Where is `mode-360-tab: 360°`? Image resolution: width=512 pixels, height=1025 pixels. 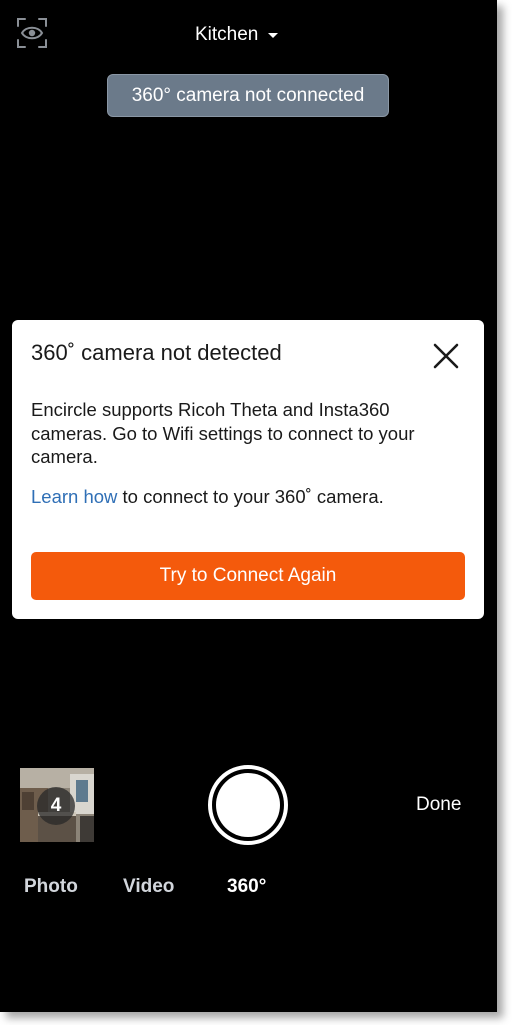 mode-360-tab: 360° is located at coordinates (246, 887).